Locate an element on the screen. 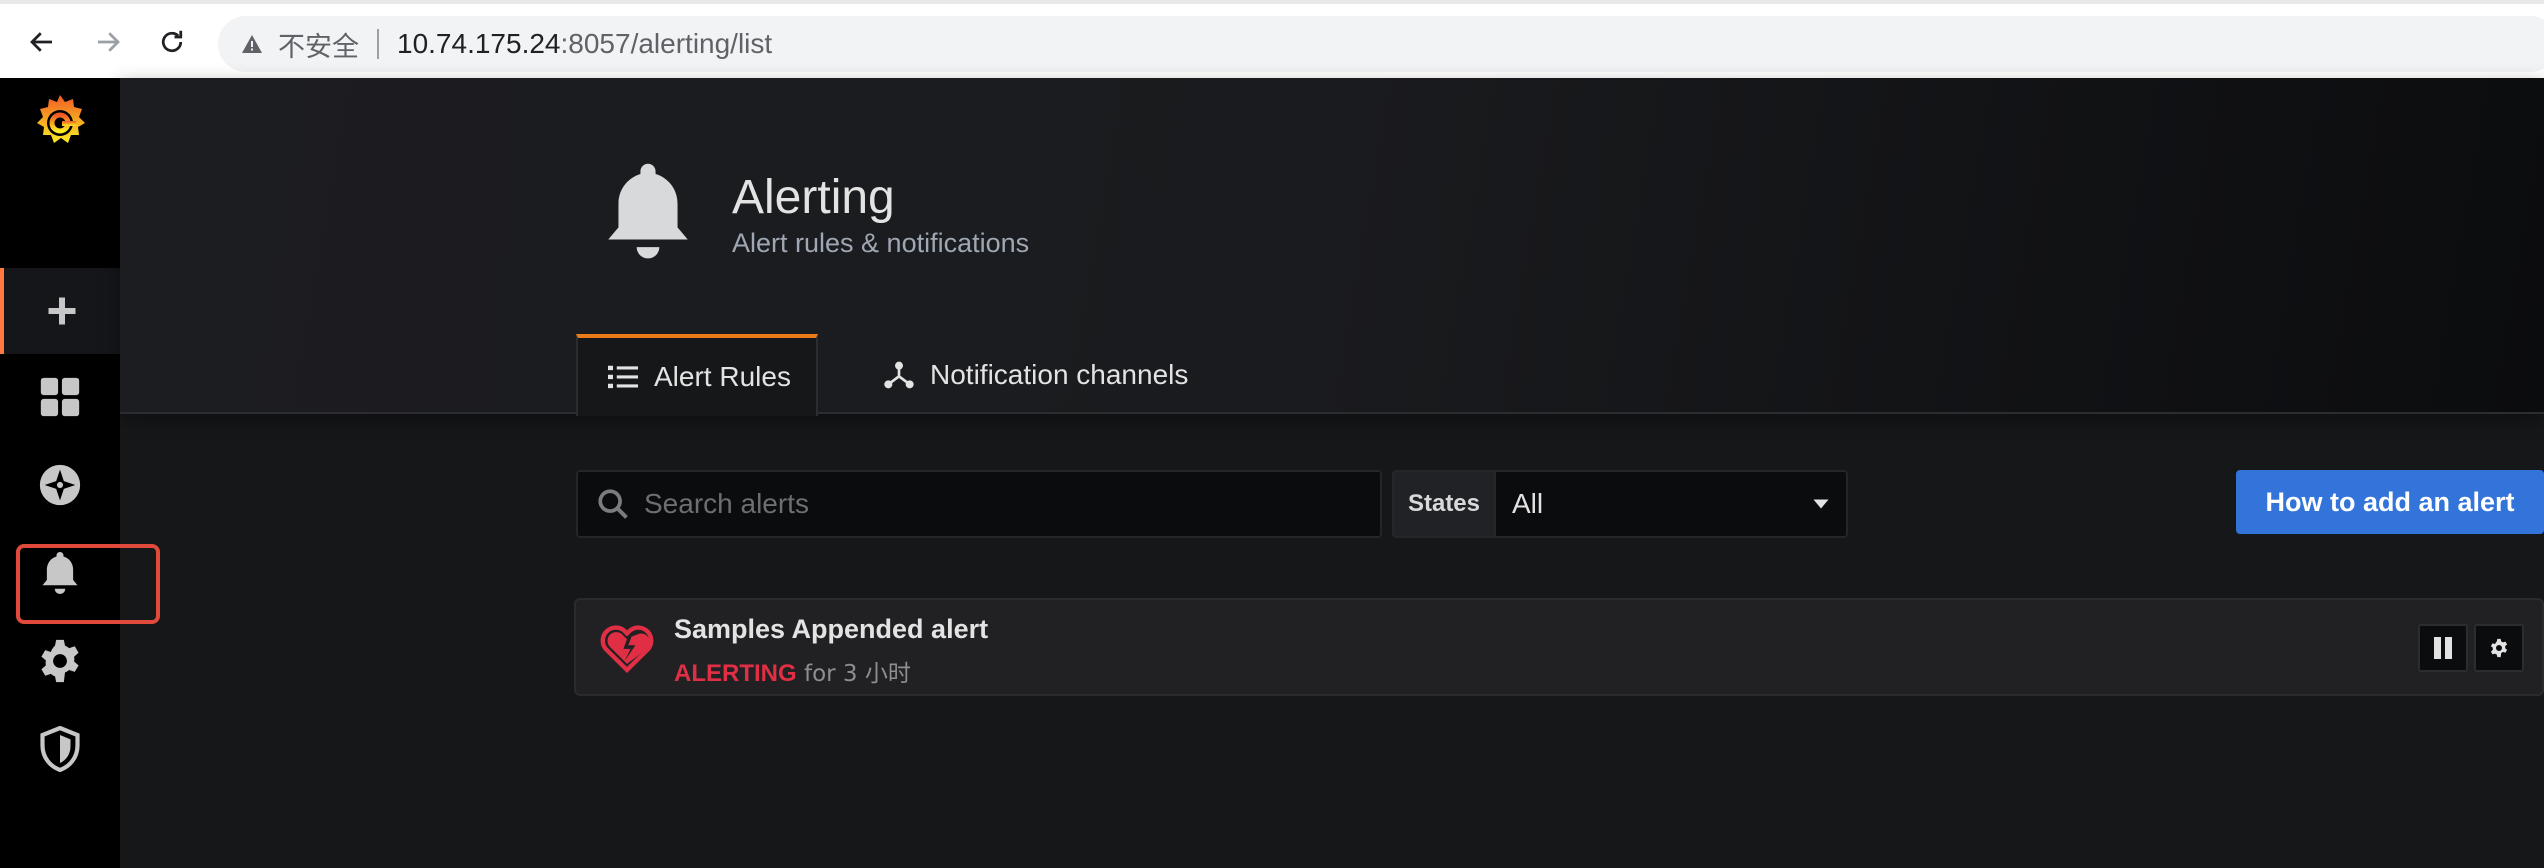 This screenshot has width=2544, height=868. tab-label: Alert Rules is located at coordinates (722, 376).